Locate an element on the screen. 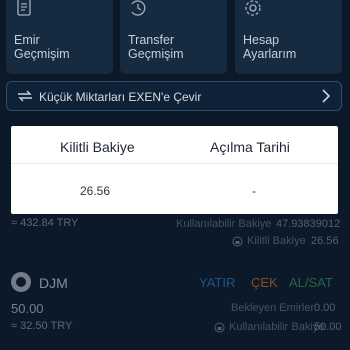 The width and height of the screenshot is (350, 350). tile-account-settings-label: Hesap Ayarlarım is located at coordinates (270, 47).